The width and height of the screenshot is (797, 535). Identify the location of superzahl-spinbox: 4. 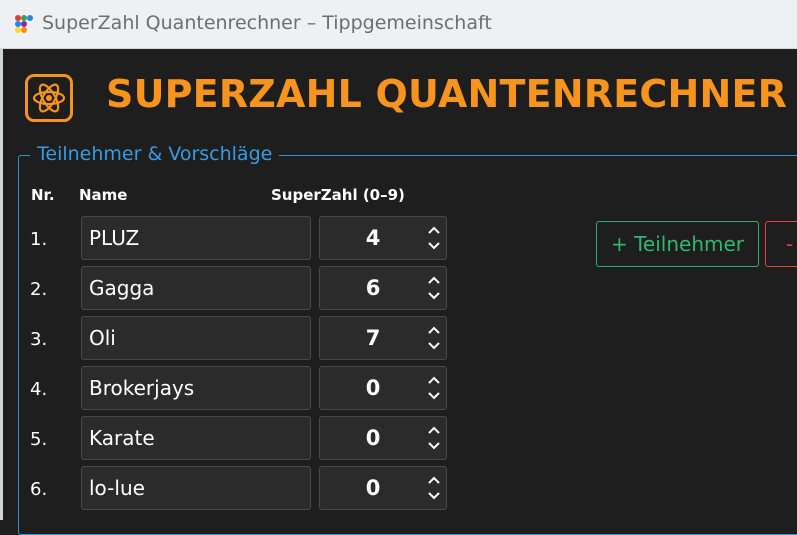
(383, 238).